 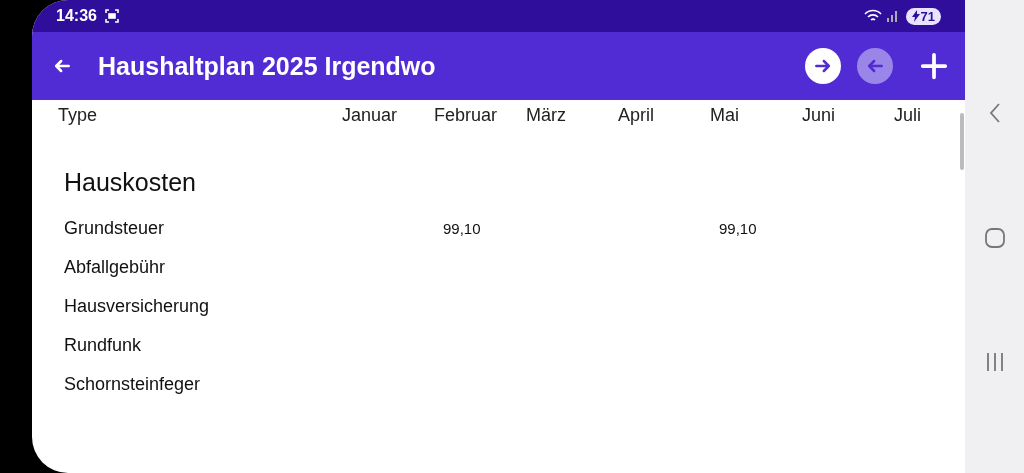 What do you see at coordinates (923, 16) in the screenshot?
I see `battery-indicator: 71` at bounding box center [923, 16].